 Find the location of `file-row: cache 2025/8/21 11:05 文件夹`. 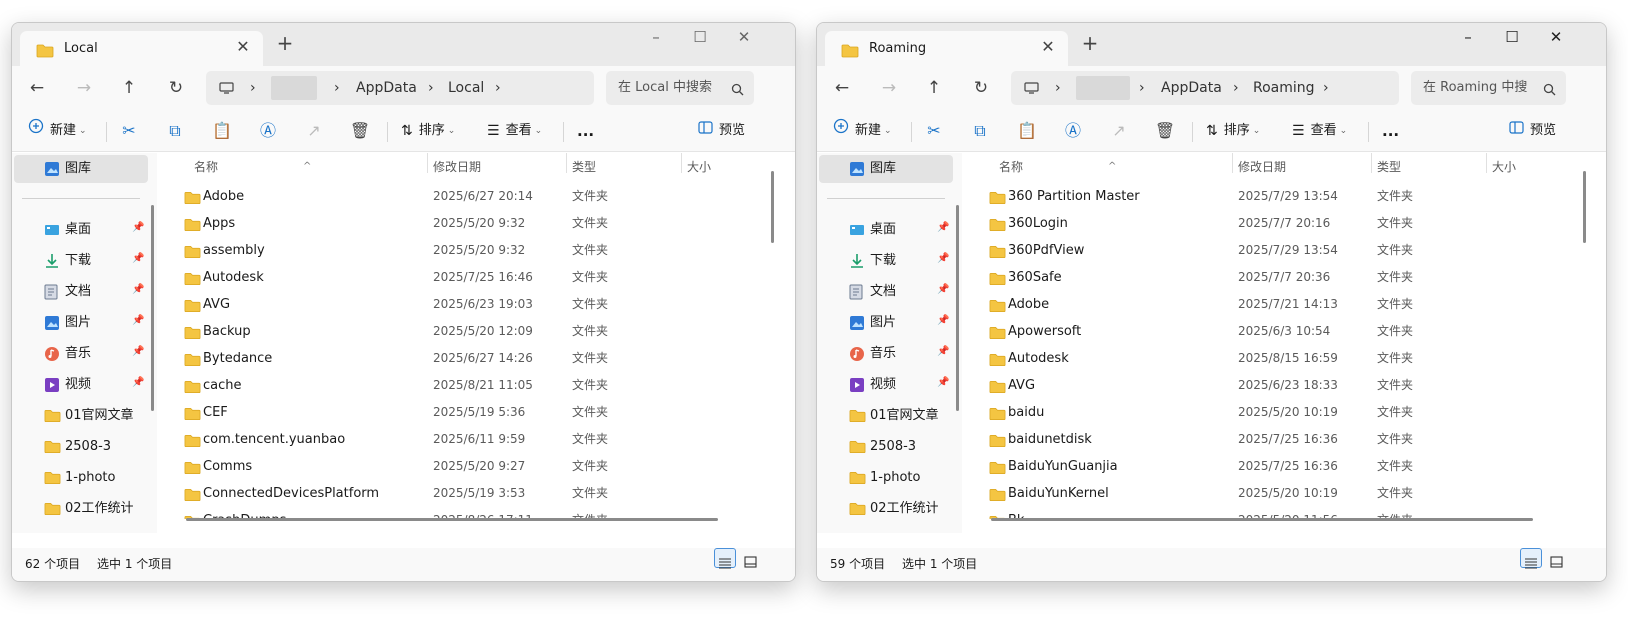

file-row: cache 2025/8/21 11:05 文件夹 is located at coordinates (476, 385).